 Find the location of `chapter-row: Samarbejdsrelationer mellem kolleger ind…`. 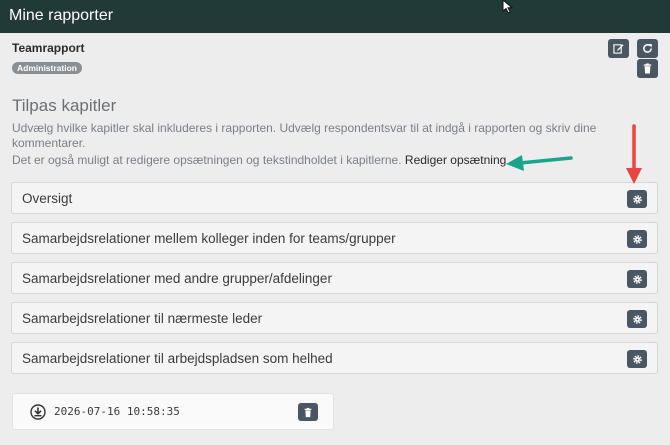

chapter-row: Samarbejdsrelationer mellem kolleger ind… is located at coordinates (334, 238).